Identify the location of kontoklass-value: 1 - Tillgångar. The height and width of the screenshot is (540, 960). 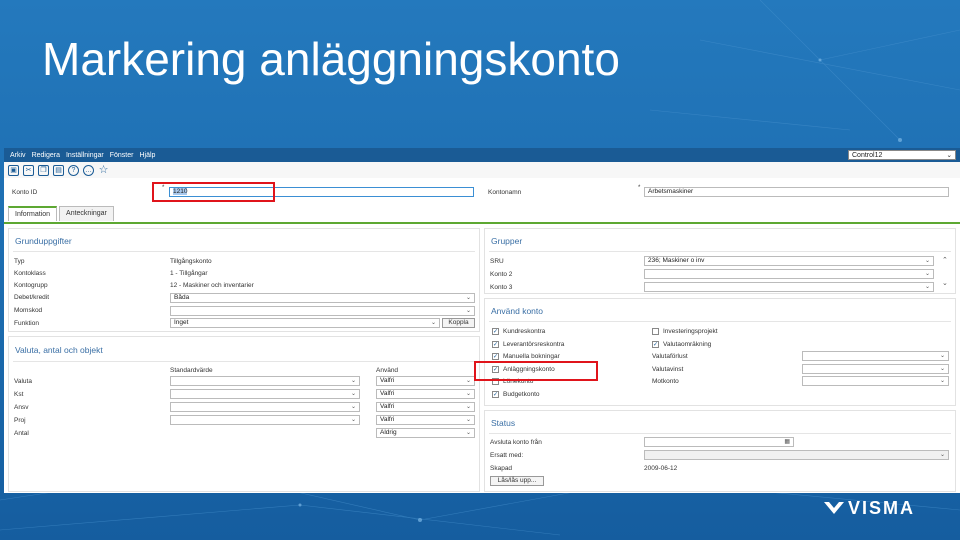
(189, 273).